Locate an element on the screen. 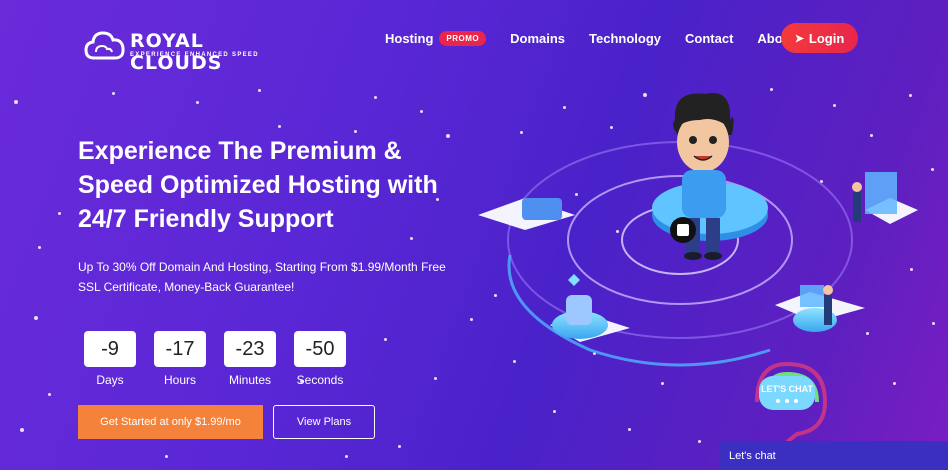  countdown-label: Minutes is located at coordinates (250, 380).